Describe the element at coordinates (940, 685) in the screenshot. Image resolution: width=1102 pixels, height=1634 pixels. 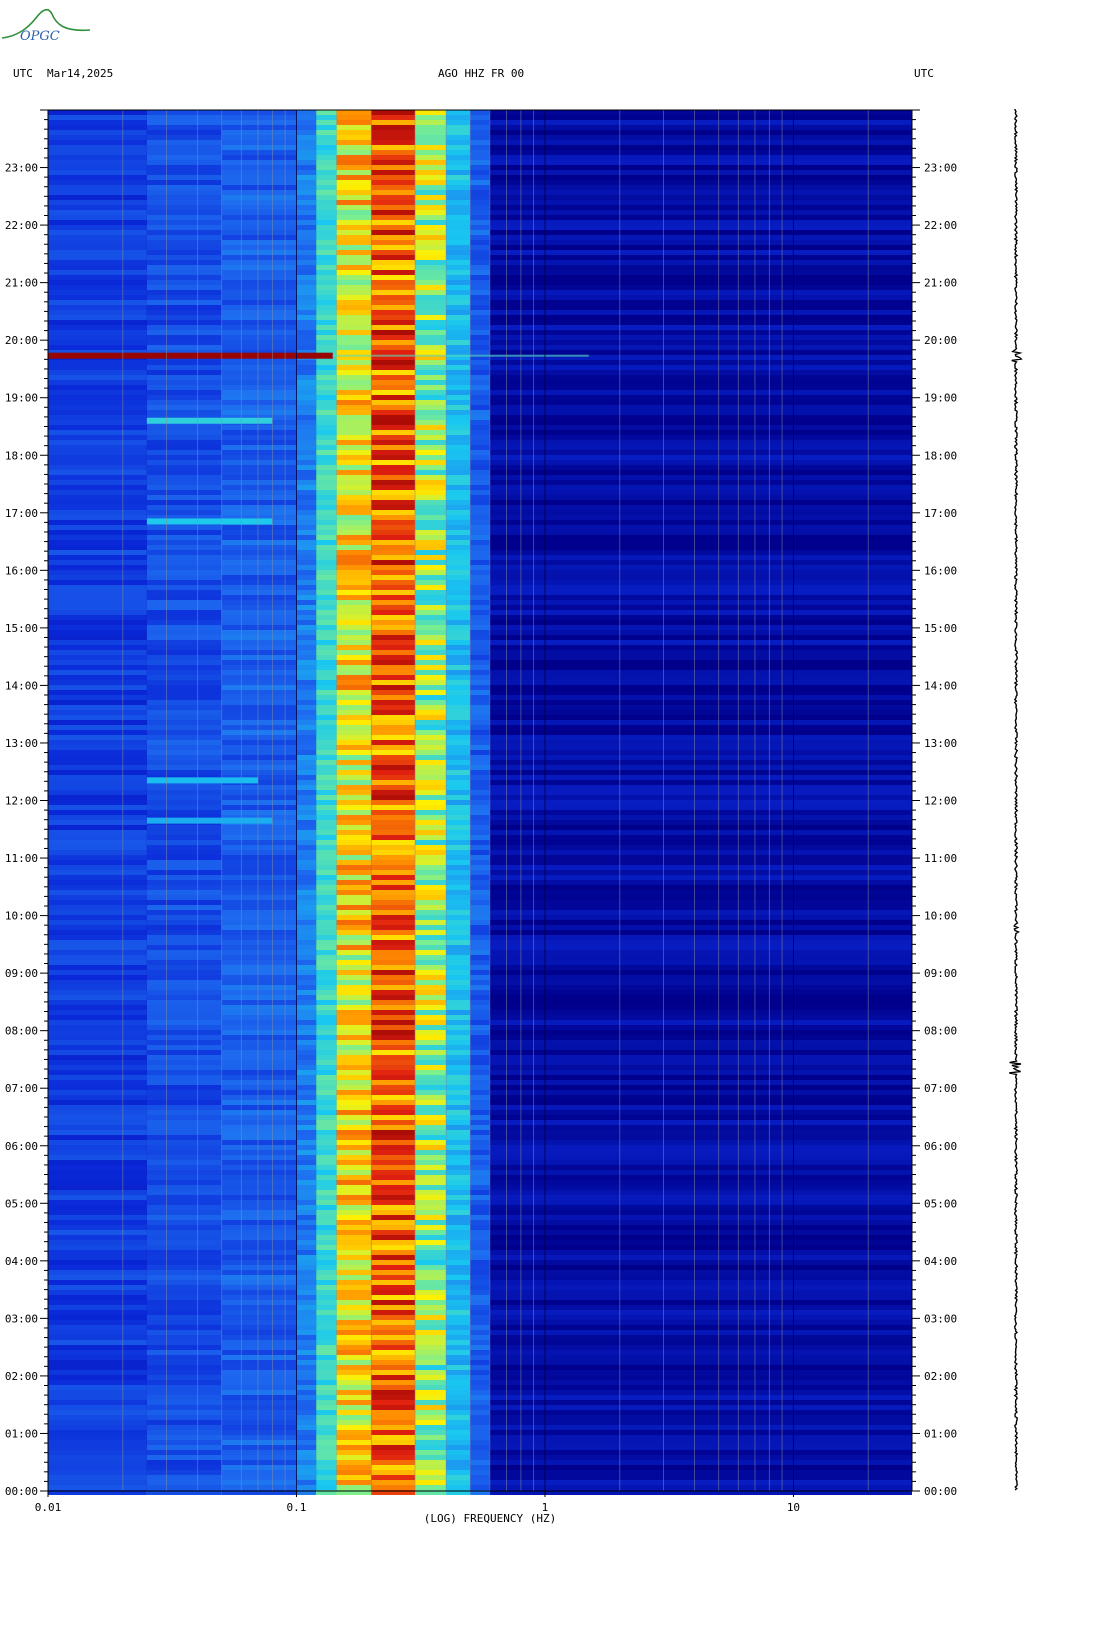
I see `right-time-label: 14:00` at that location.